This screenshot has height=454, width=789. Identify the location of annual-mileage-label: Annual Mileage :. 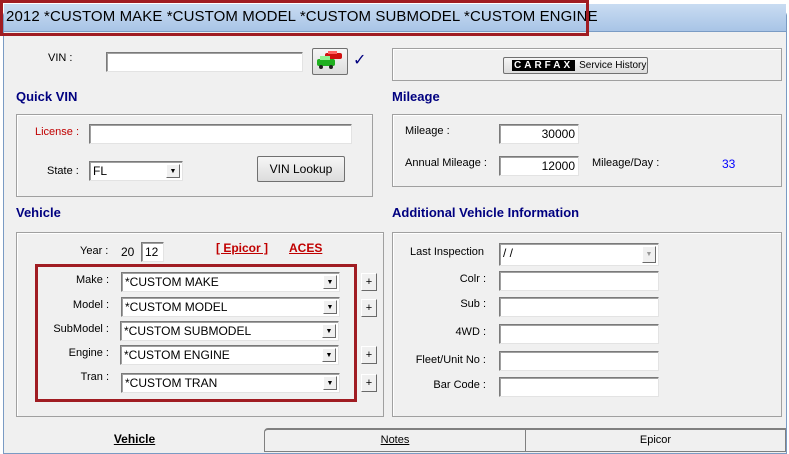
(446, 163).